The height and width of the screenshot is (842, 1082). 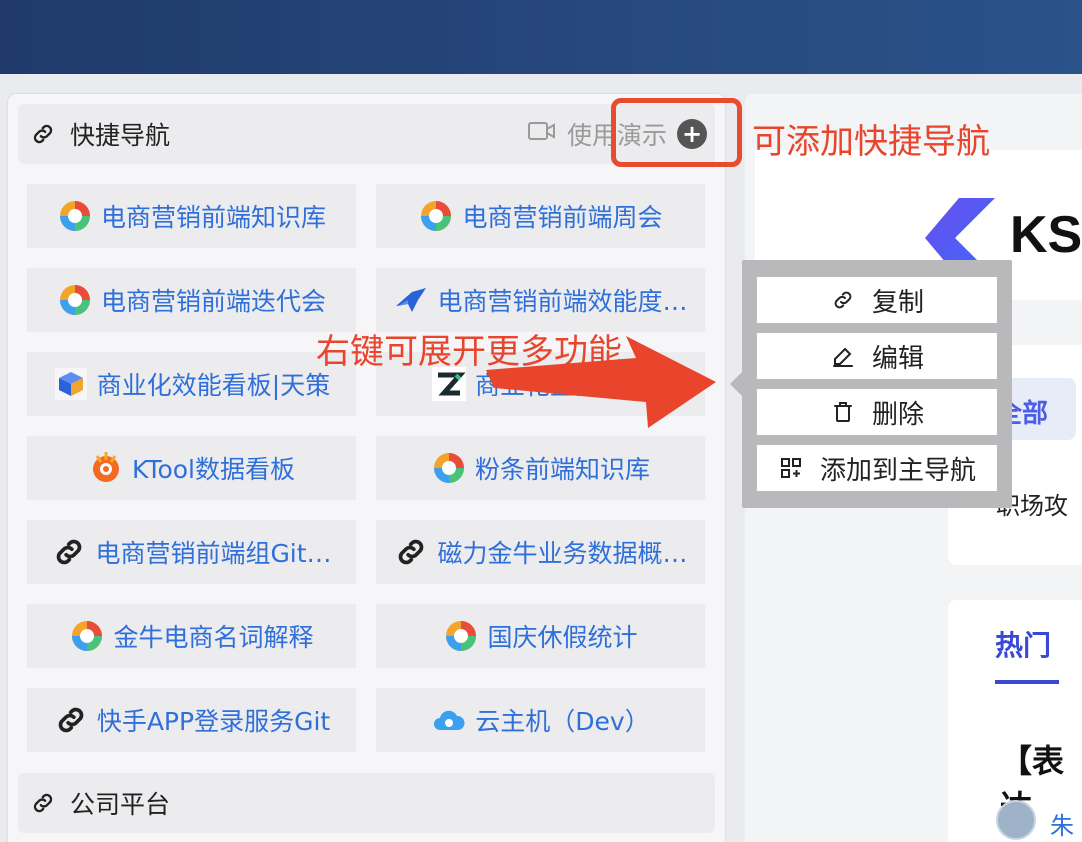 I want to click on shortcut-label: 金牛电商名词解释, so click(x=213, y=637).